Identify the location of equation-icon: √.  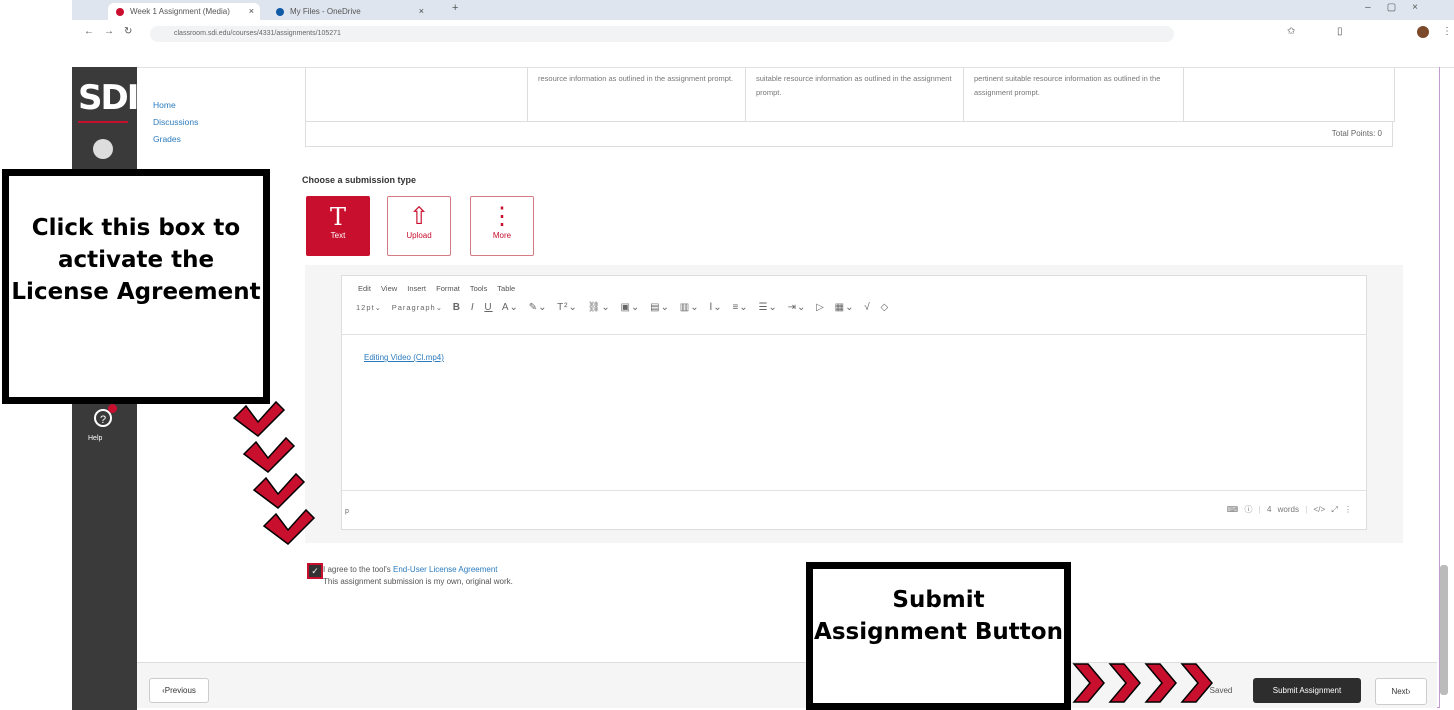
(867, 307).